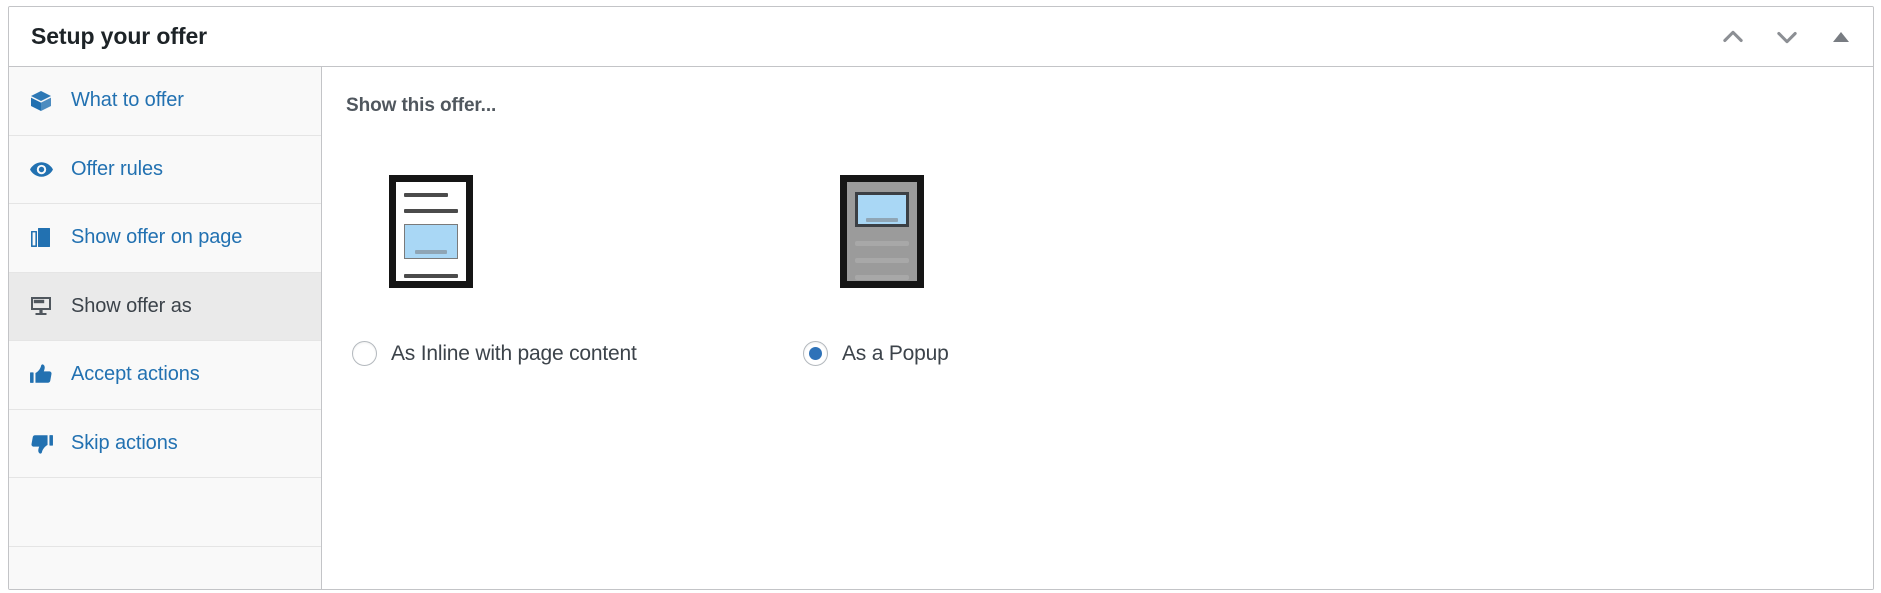 The width and height of the screenshot is (1881, 593). I want to click on sidebar-item-what-to-offer: What to offer, so click(165, 101).